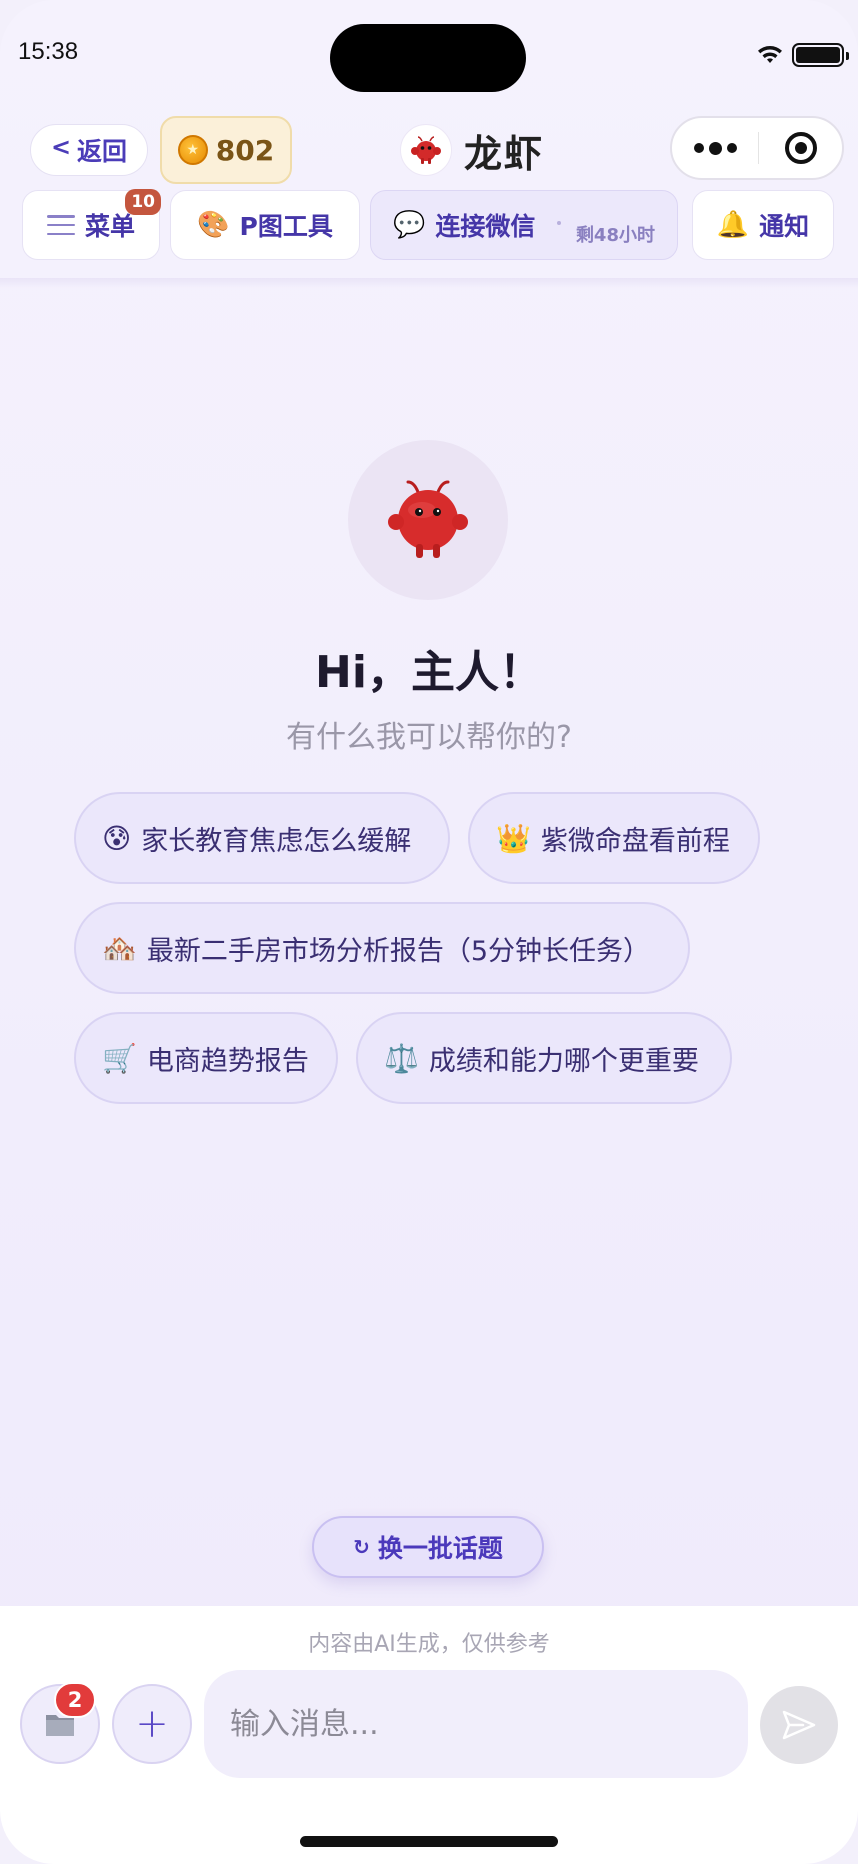 The height and width of the screenshot is (1864, 858). What do you see at coordinates (61, 147) in the screenshot?
I see `chevron-left-icon: <` at bounding box center [61, 147].